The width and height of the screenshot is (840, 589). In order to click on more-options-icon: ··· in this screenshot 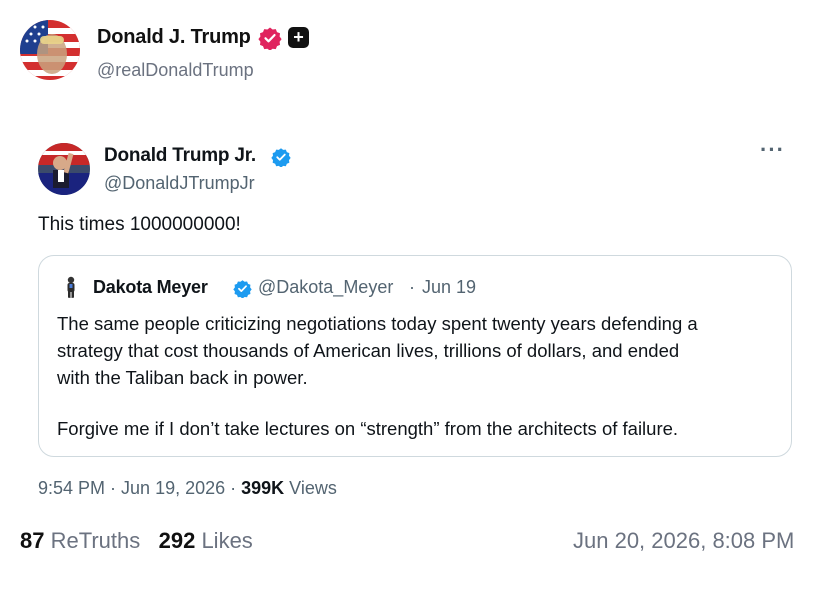, I will do `click(772, 150)`.